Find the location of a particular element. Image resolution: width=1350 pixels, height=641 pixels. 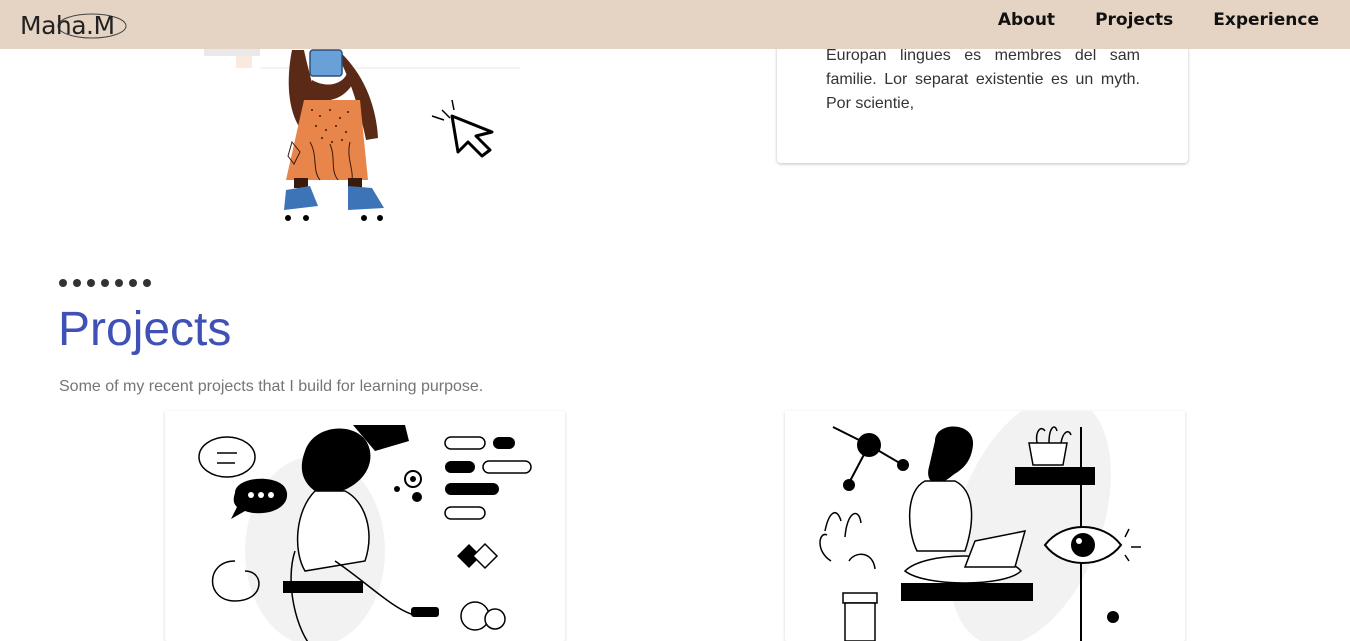

logo-text: Maha.M is located at coordinates (67, 25).